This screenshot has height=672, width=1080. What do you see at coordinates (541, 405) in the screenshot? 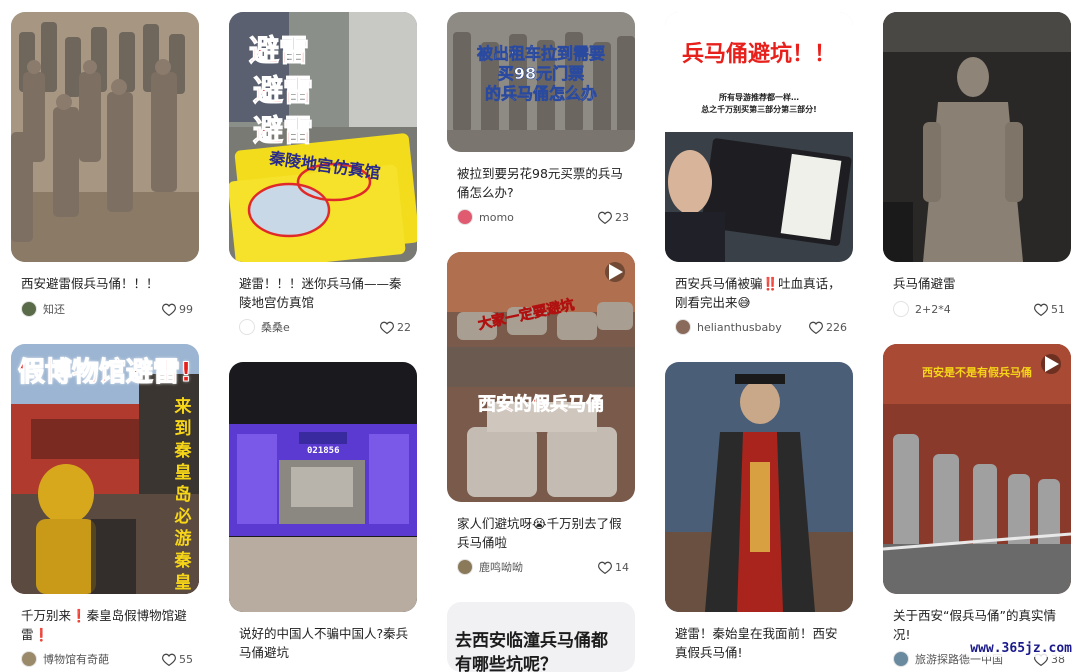
I see `cover-mid-text: 西安的假兵马俑` at bounding box center [541, 405].